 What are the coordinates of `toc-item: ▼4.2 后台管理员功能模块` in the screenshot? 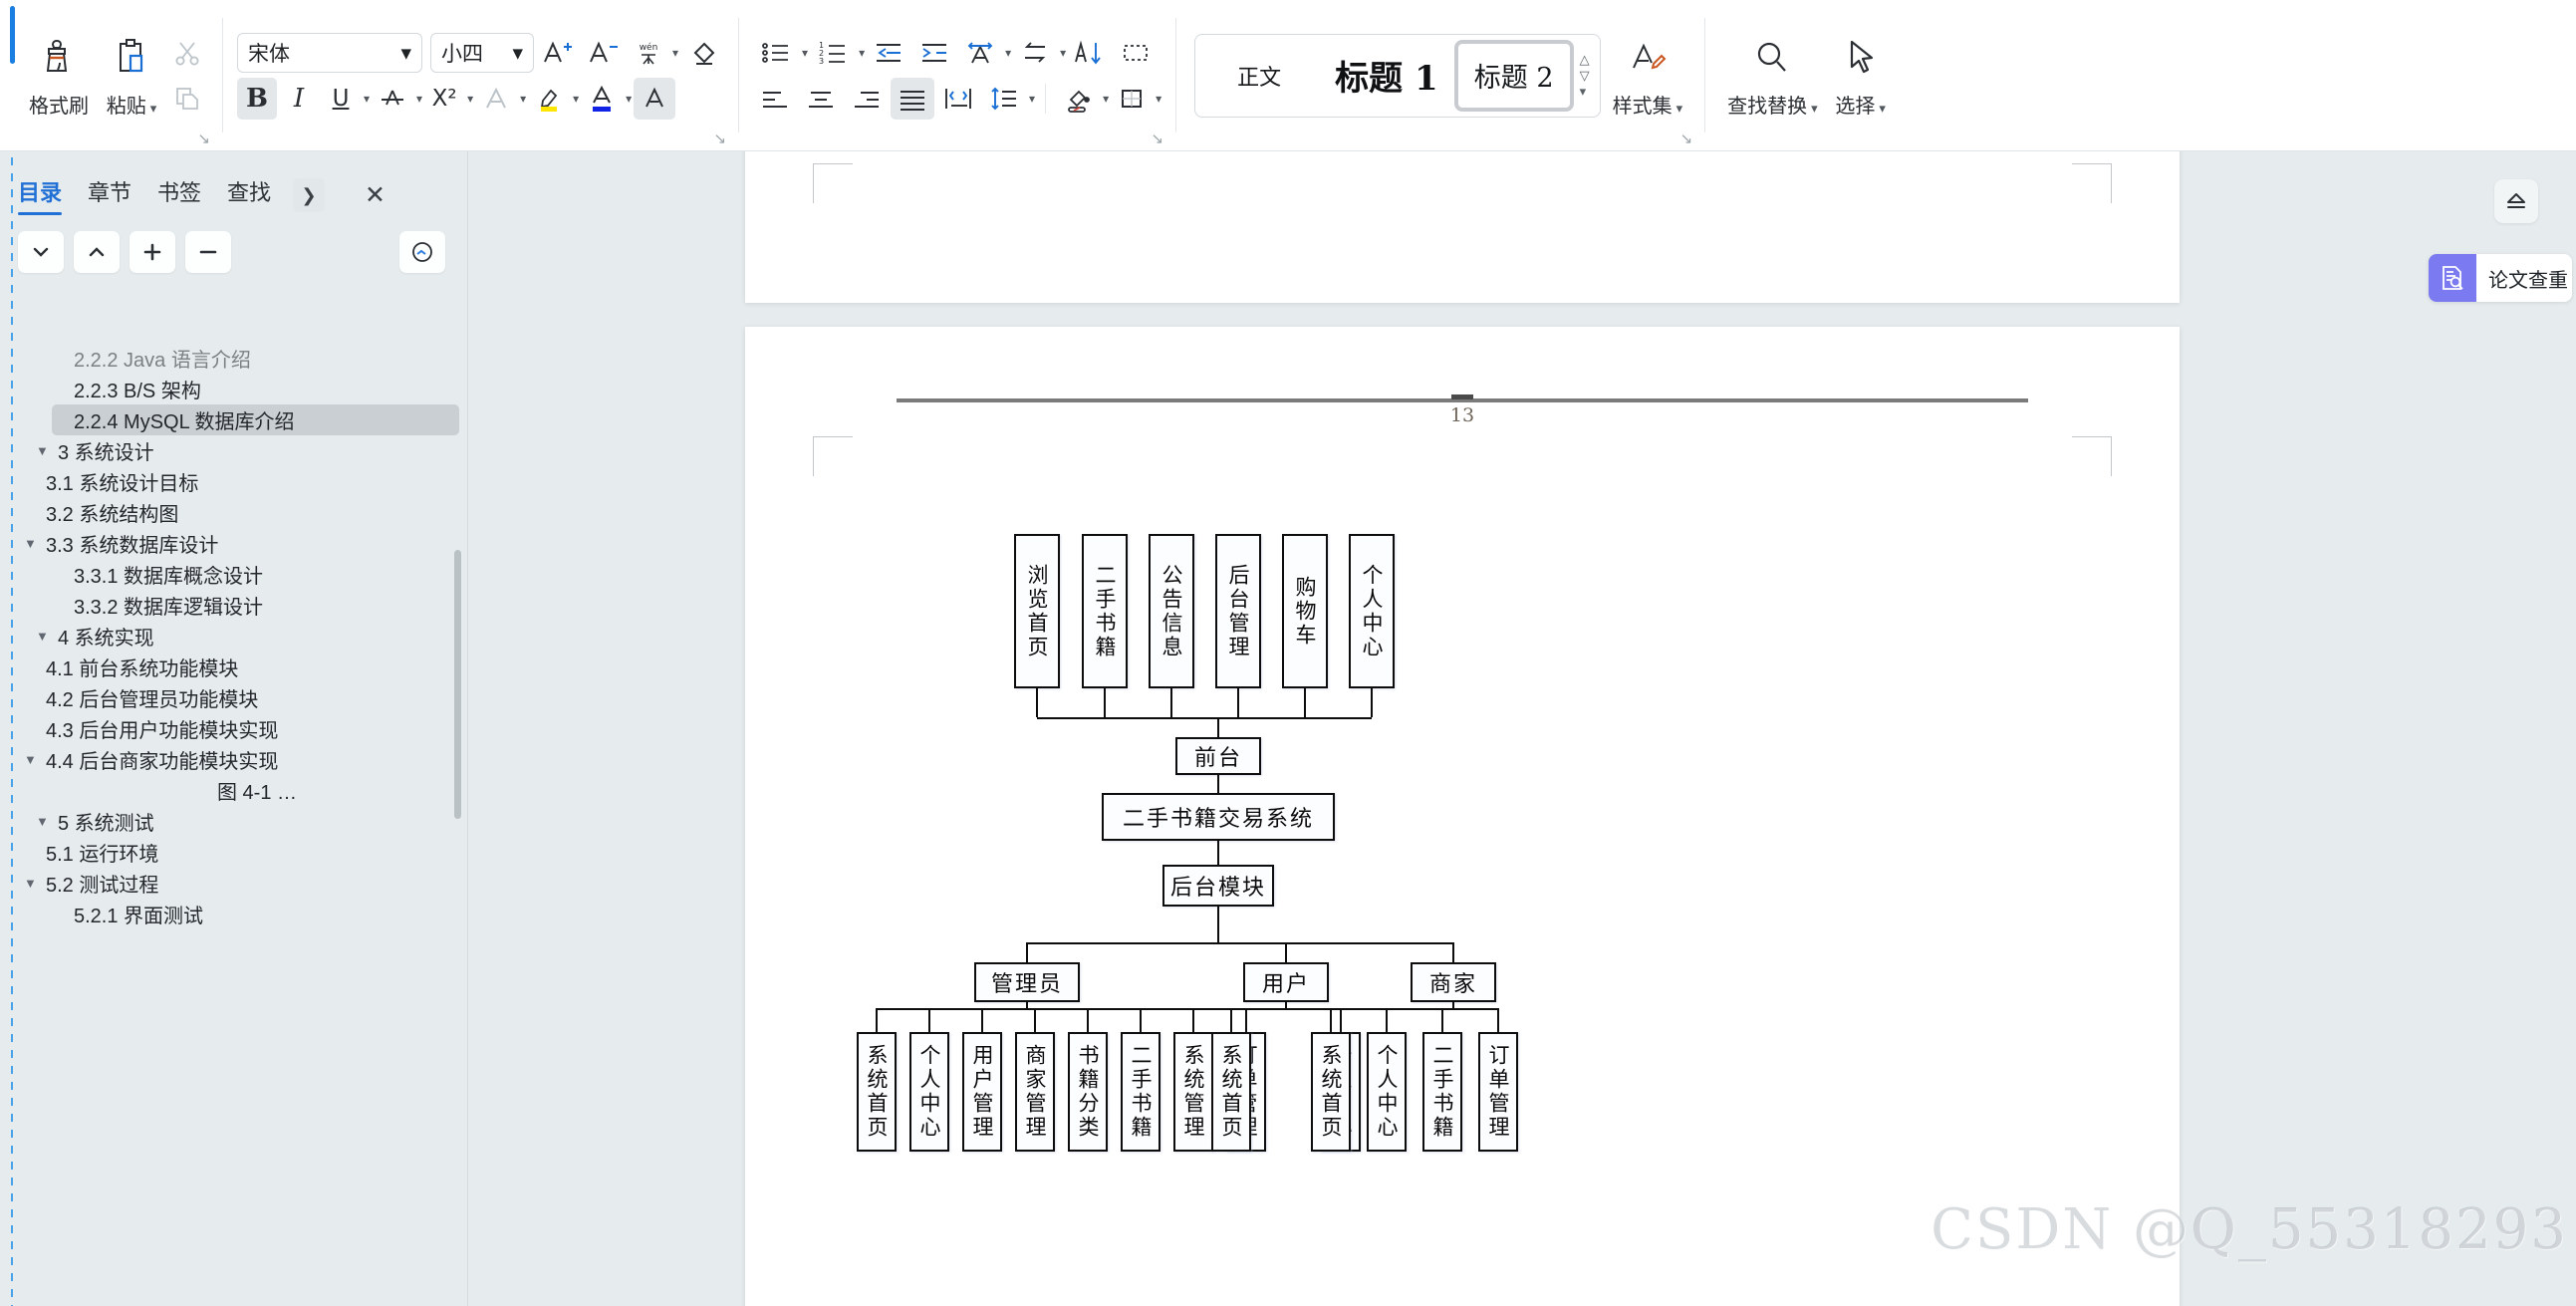 It's located at (241, 697).